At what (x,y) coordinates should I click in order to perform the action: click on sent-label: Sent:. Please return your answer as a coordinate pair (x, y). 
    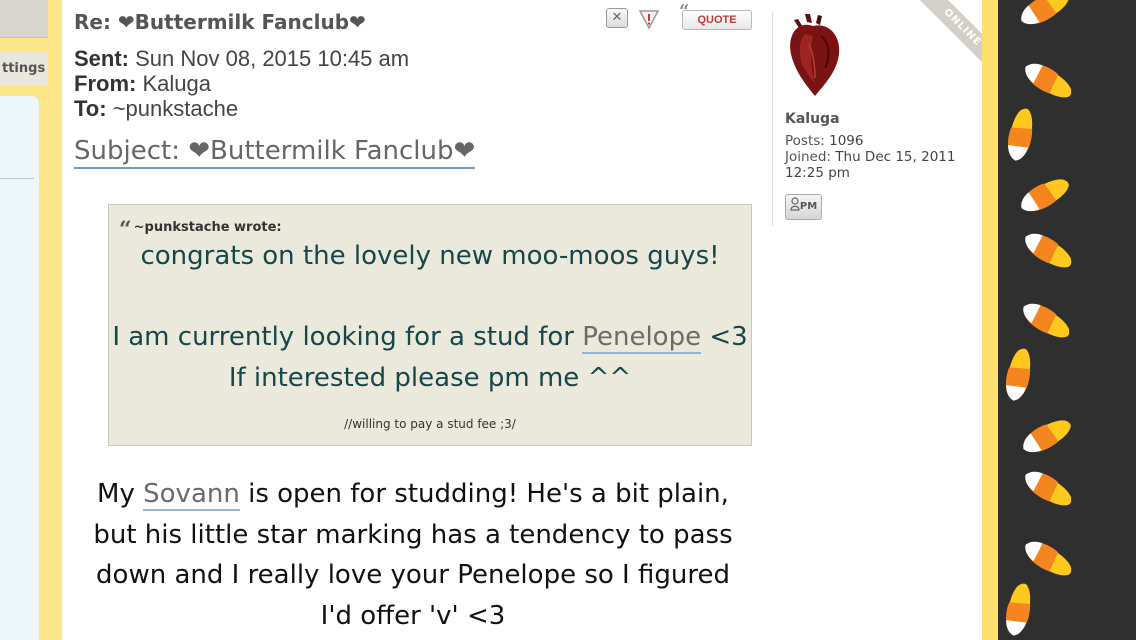
    Looking at the image, I should click on (101, 58).